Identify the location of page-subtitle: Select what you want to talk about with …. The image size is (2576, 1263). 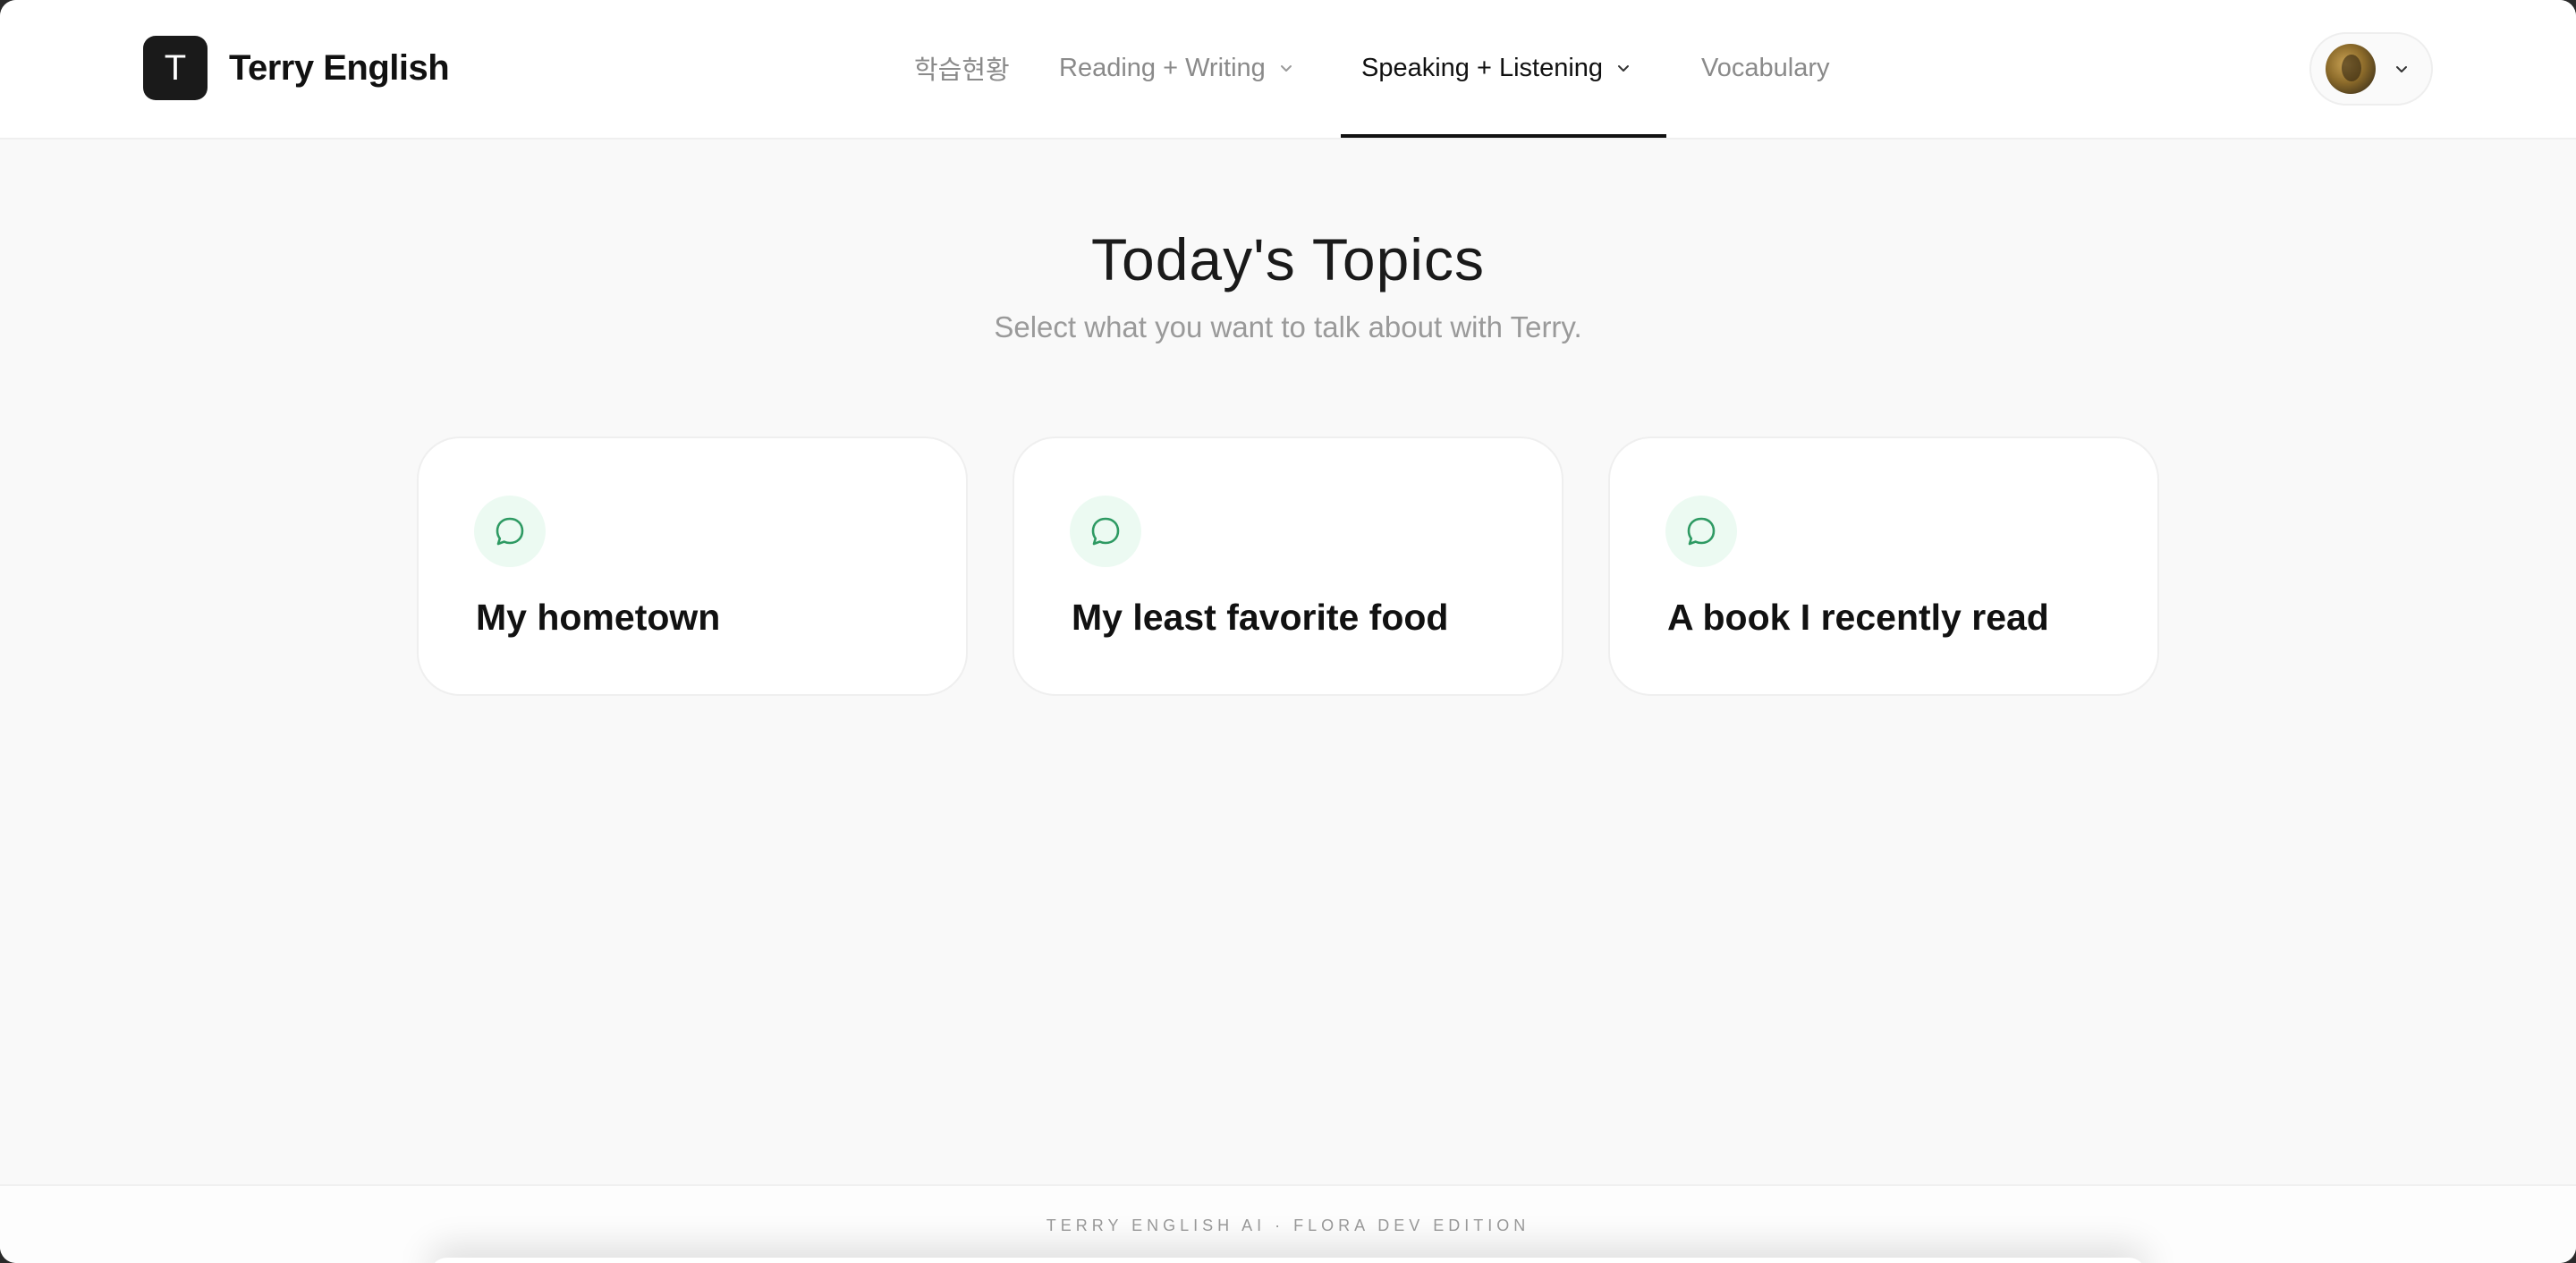
(1288, 326).